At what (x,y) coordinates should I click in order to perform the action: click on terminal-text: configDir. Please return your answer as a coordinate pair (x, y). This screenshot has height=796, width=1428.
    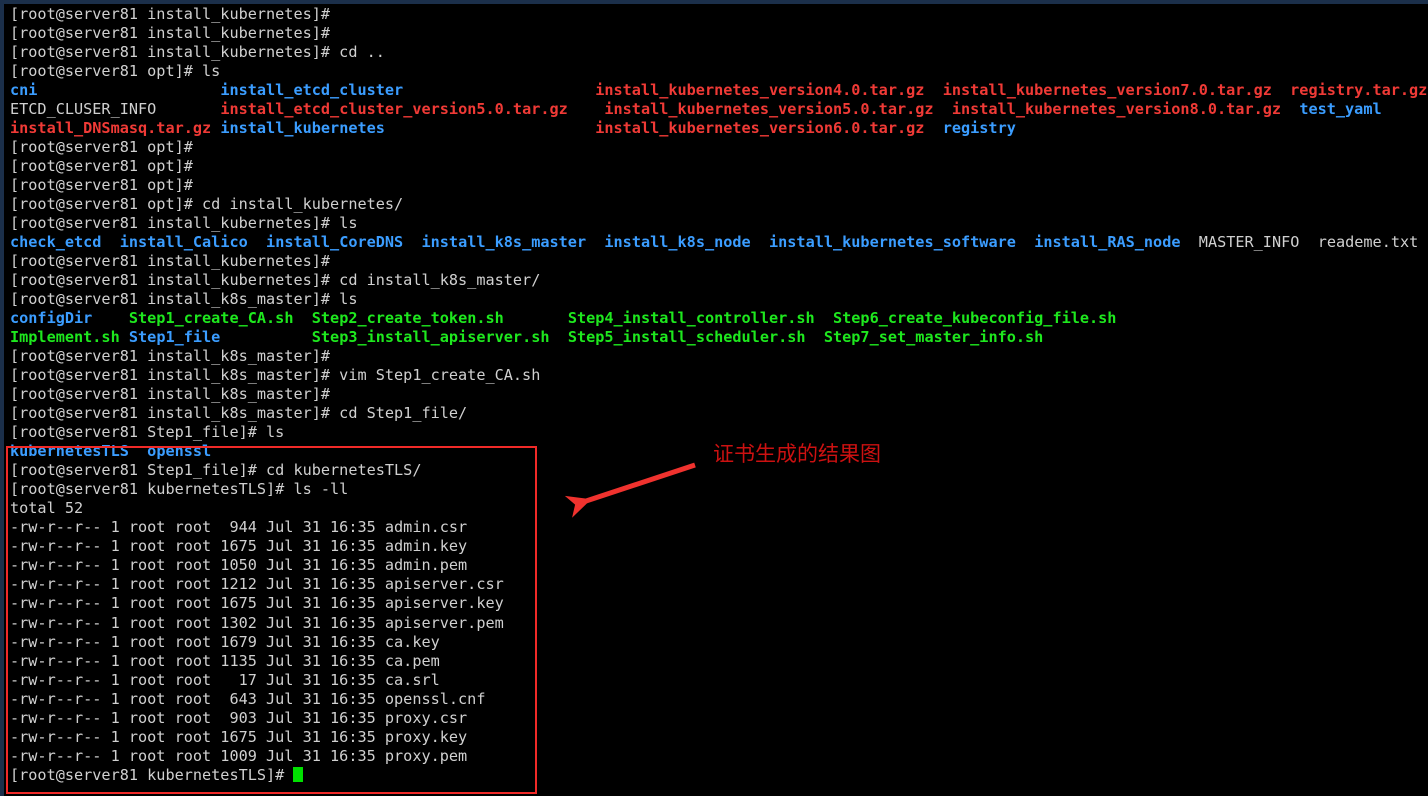
    Looking at the image, I should click on (51, 318).